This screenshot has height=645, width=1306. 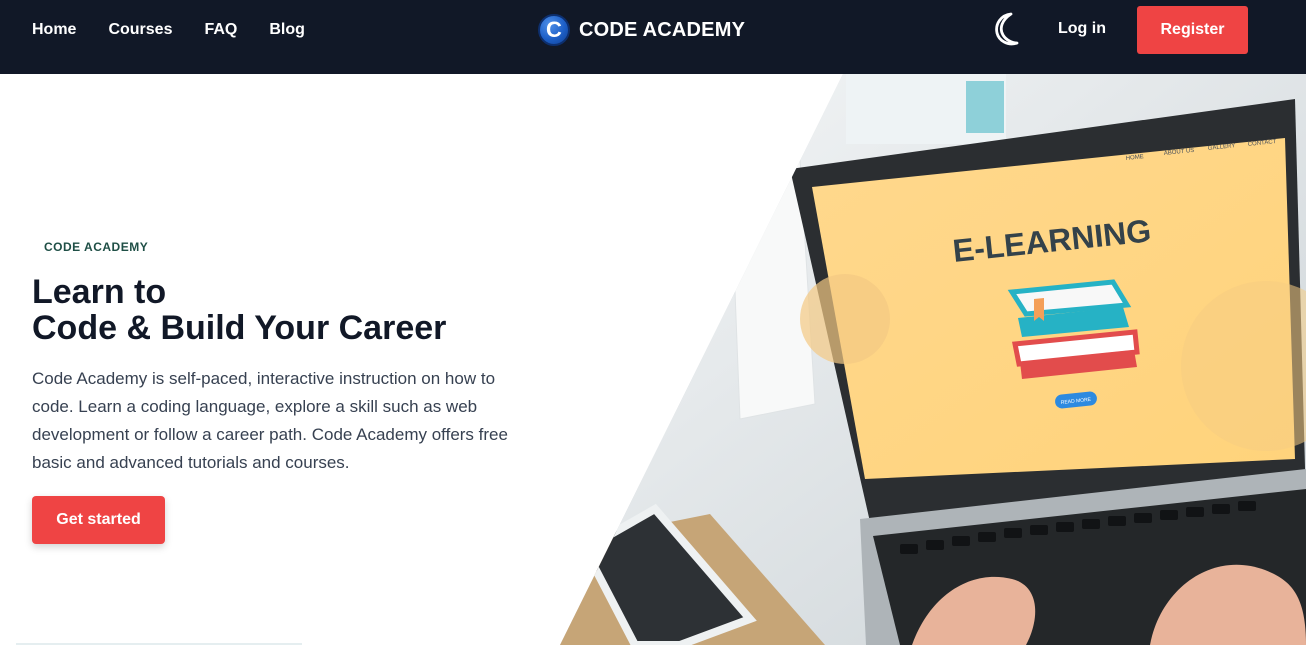 I want to click on nav-home-link: Home, so click(x=54, y=30).